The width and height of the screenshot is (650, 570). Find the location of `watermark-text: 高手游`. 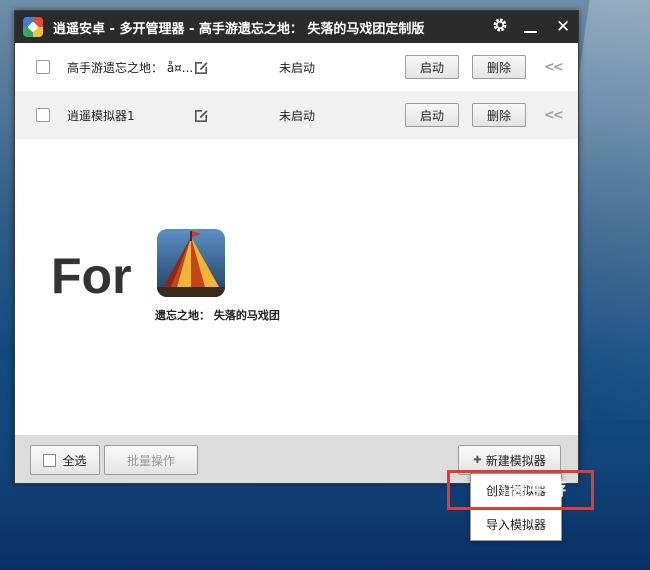

watermark-text: 高手游 is located at coordinates (538, 489).